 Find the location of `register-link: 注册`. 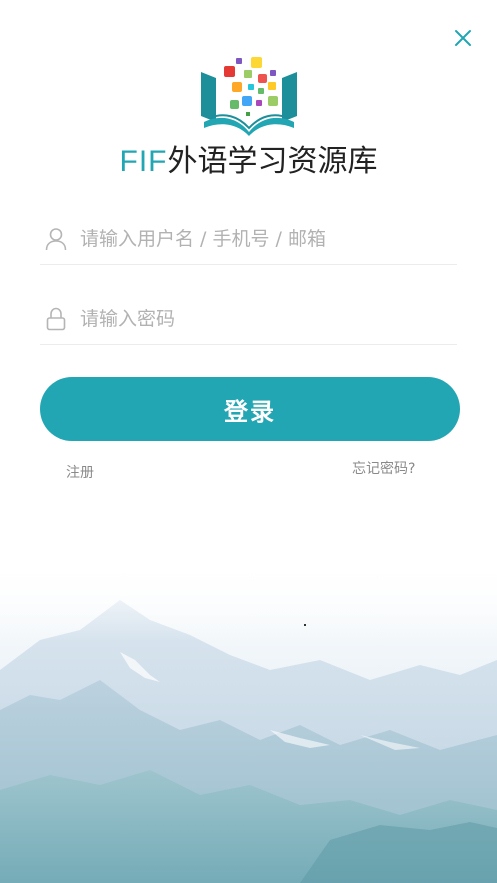

register-link: 注册 is located at coordinates (80, 472).